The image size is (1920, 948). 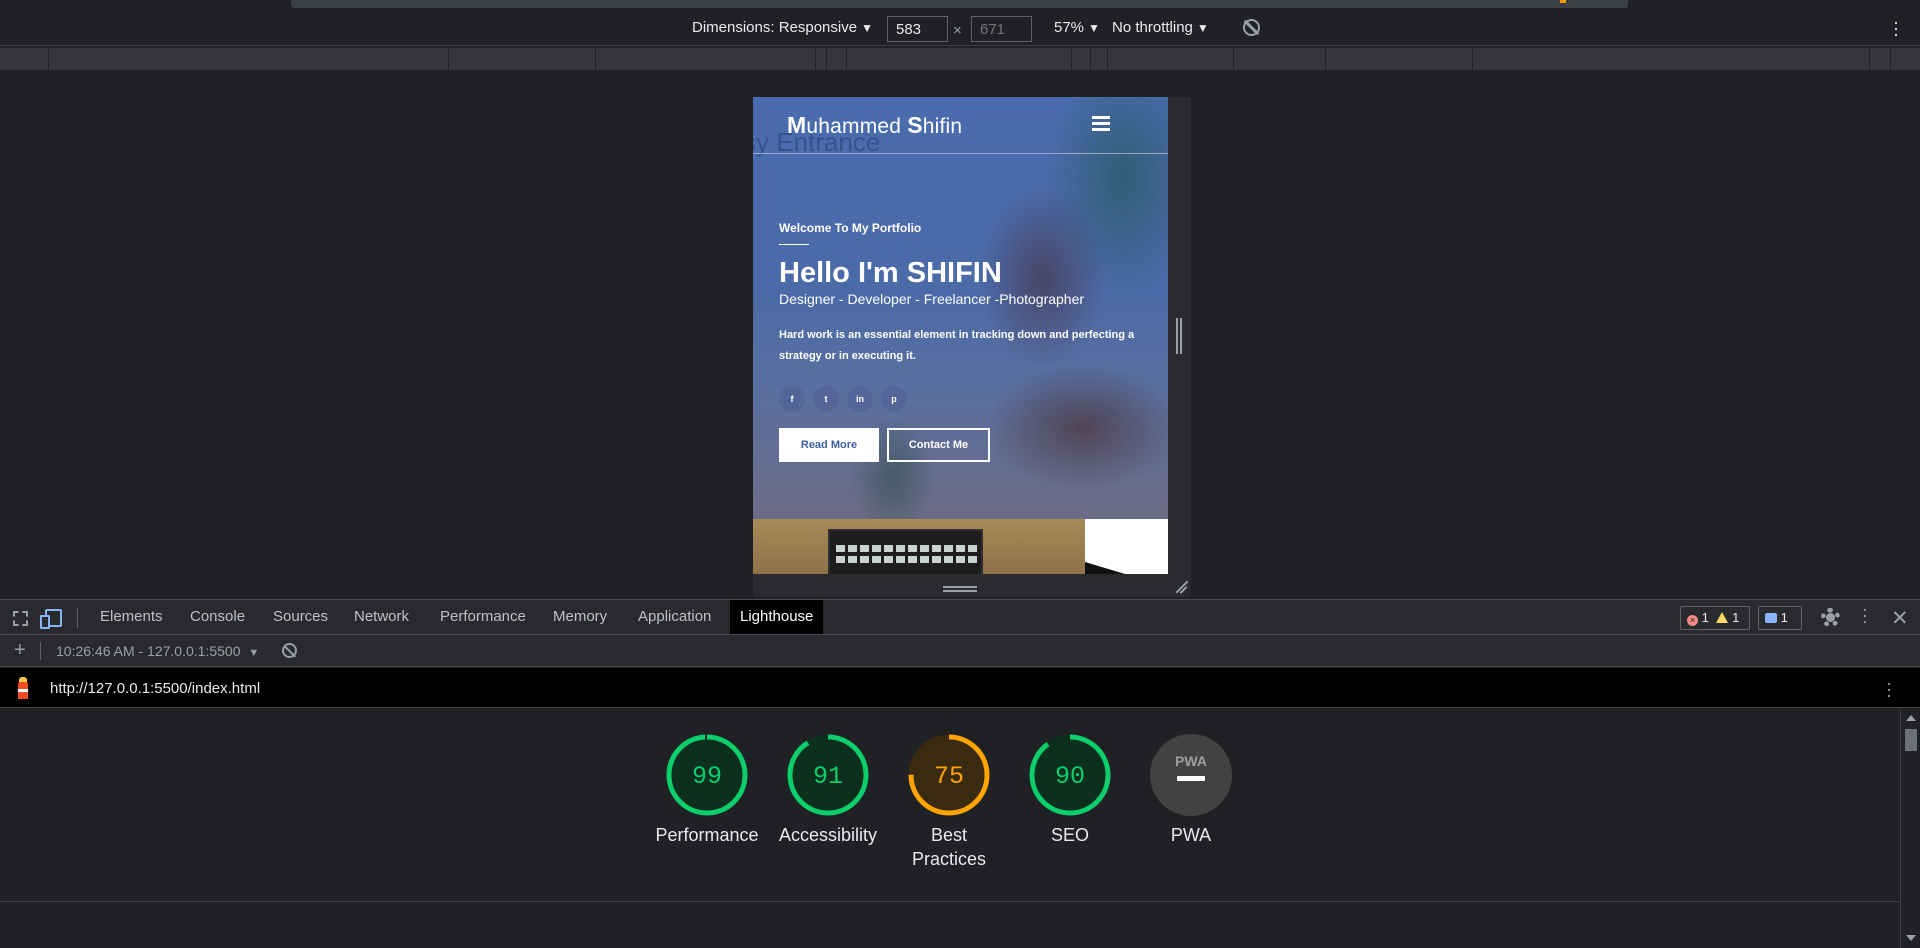 I want to click on gauge-ring: 91, so click(x=828, y=775).